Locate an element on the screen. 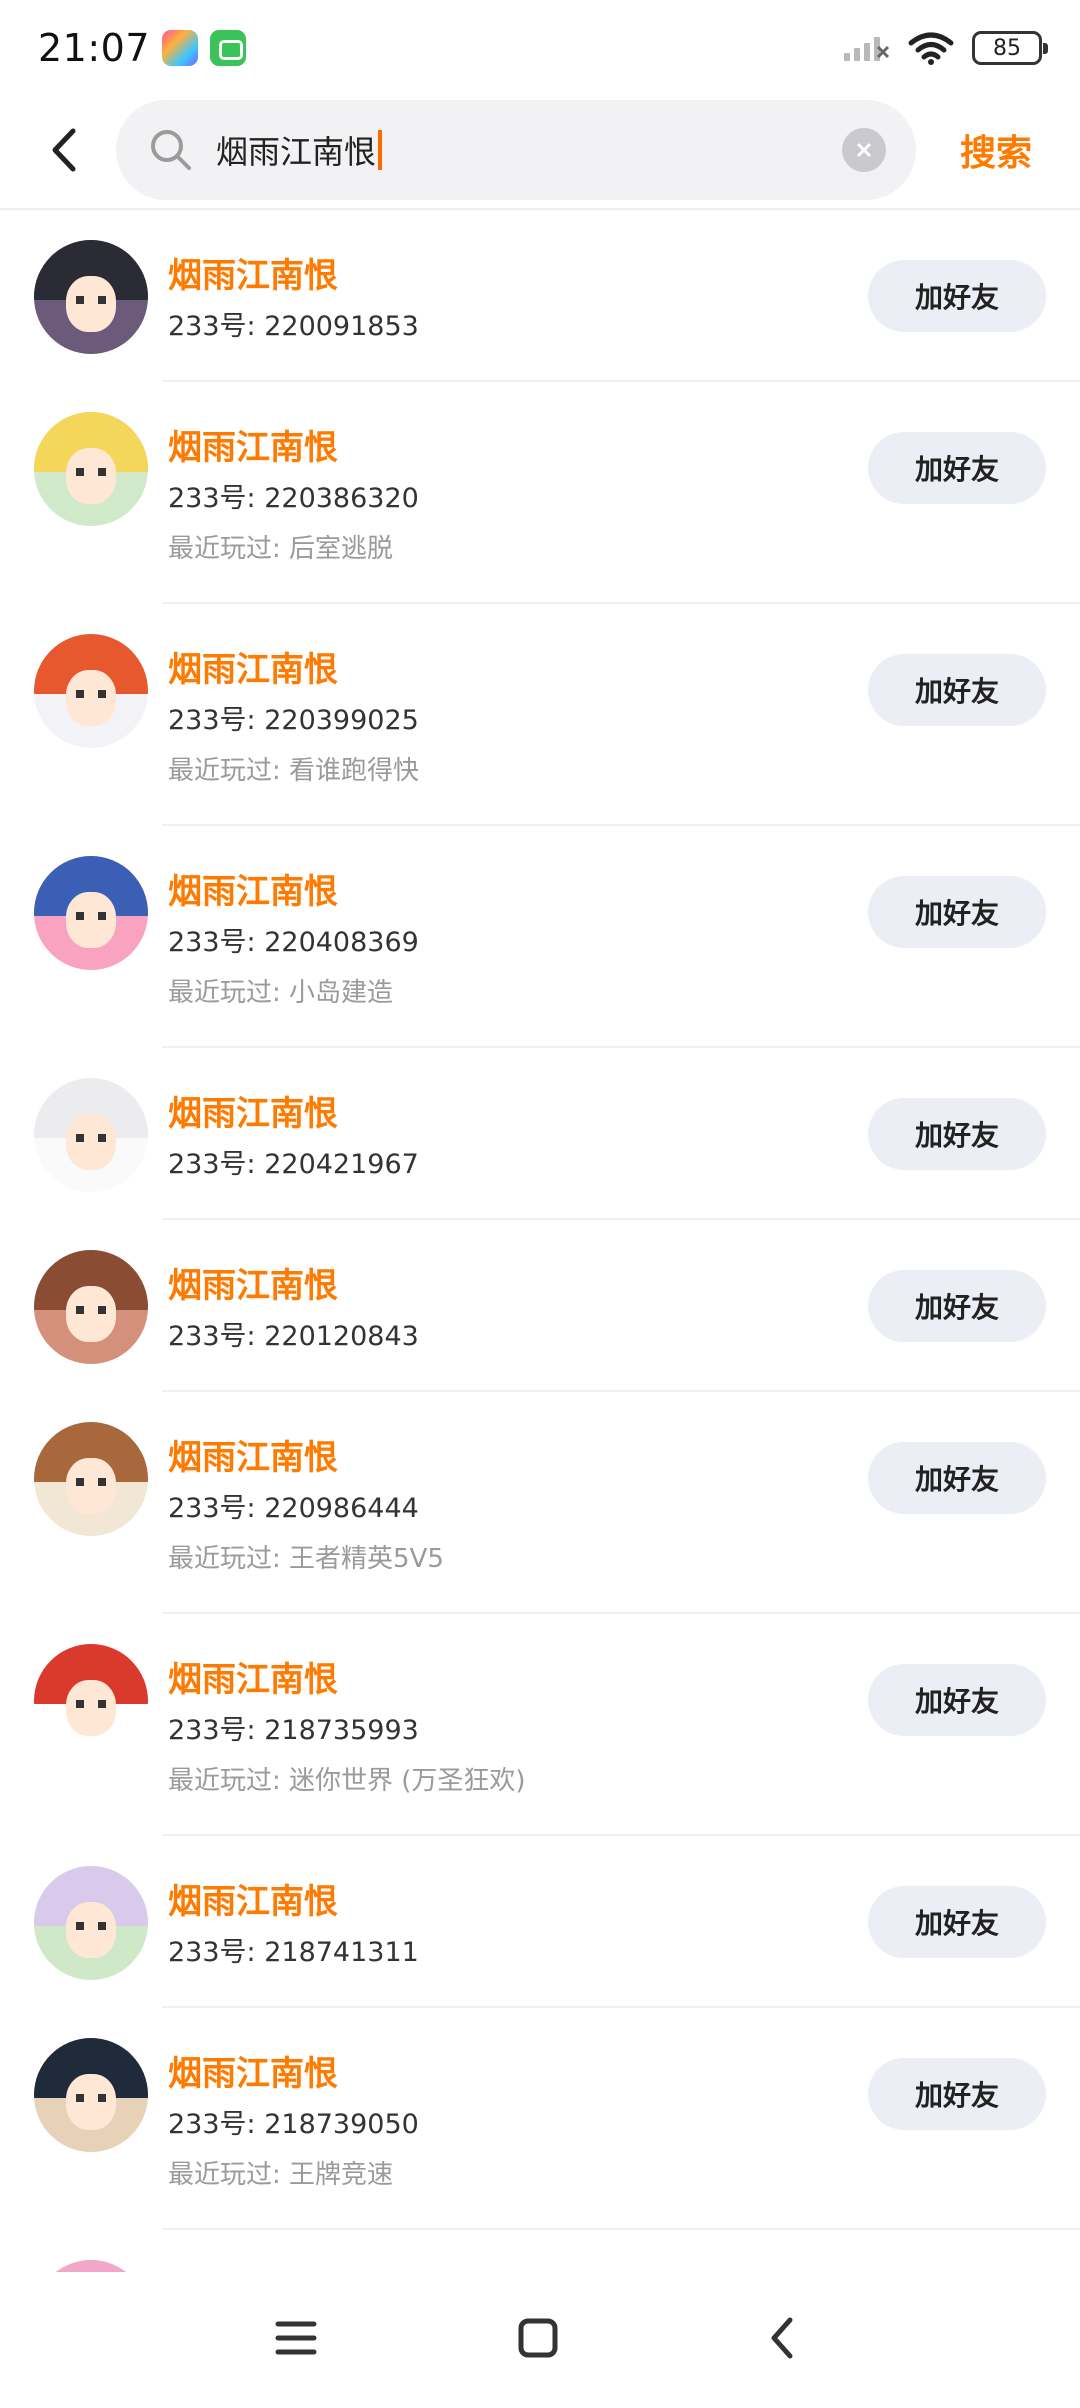 This screenshot has height=2408, width=1080. user-id: 233号: 220421967 is located at coordinates (293, 1164).